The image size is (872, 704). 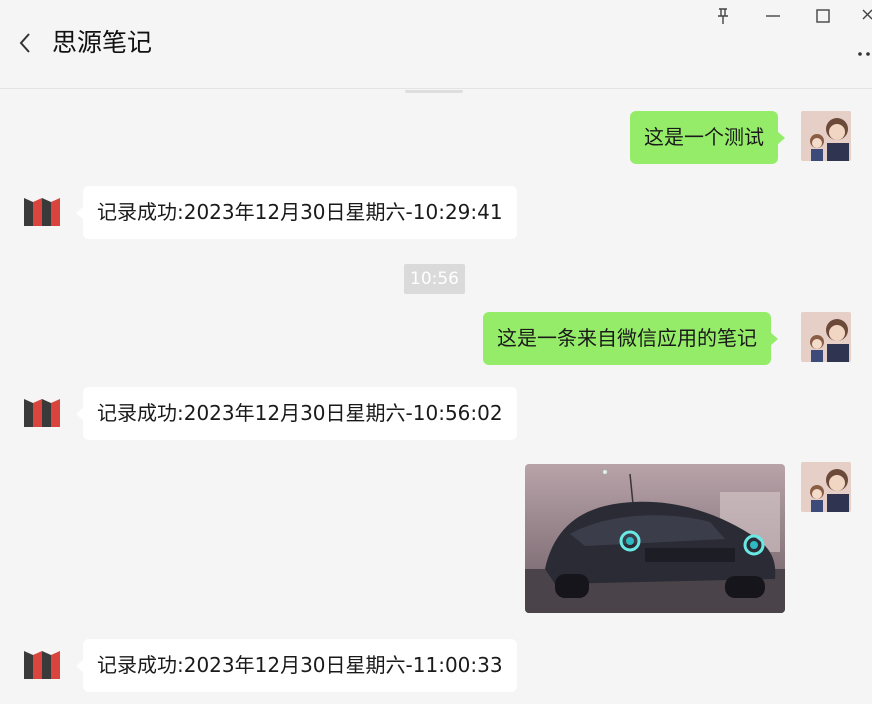 I want to click on image-message, so click(x=655, y=538).